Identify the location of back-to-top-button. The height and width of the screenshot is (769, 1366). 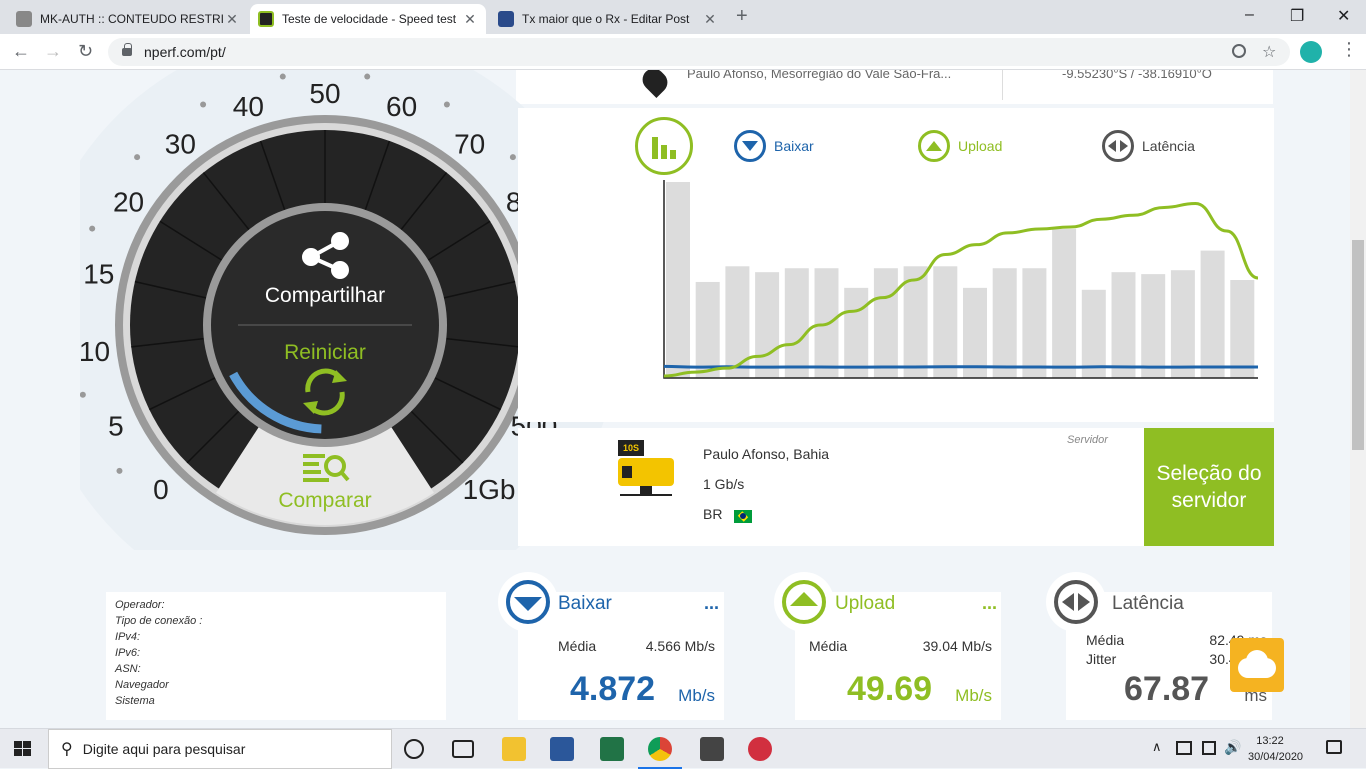
(1257, 665).